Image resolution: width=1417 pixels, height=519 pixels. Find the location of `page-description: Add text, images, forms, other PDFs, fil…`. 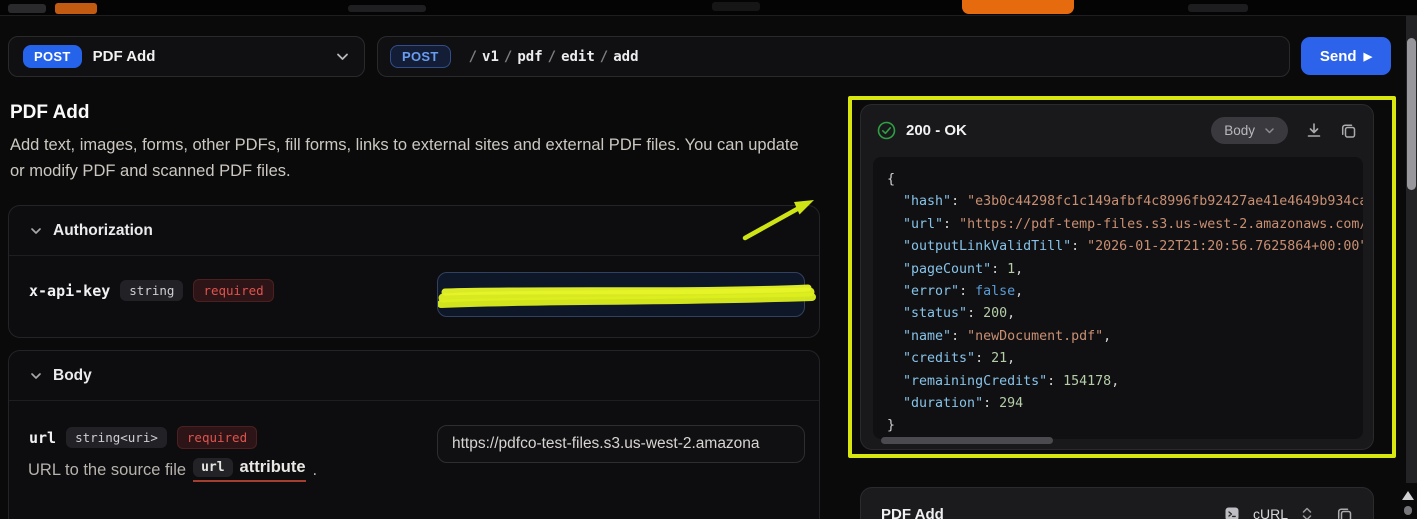

page-description: Add text, images, forms, other PDFs, fil… is located at coordinates (404, 158).